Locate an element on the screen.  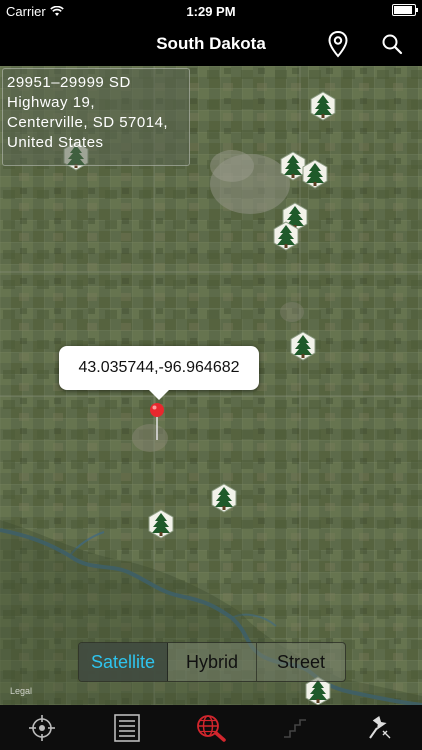
tab-locate is located at coordinates (42, 728).